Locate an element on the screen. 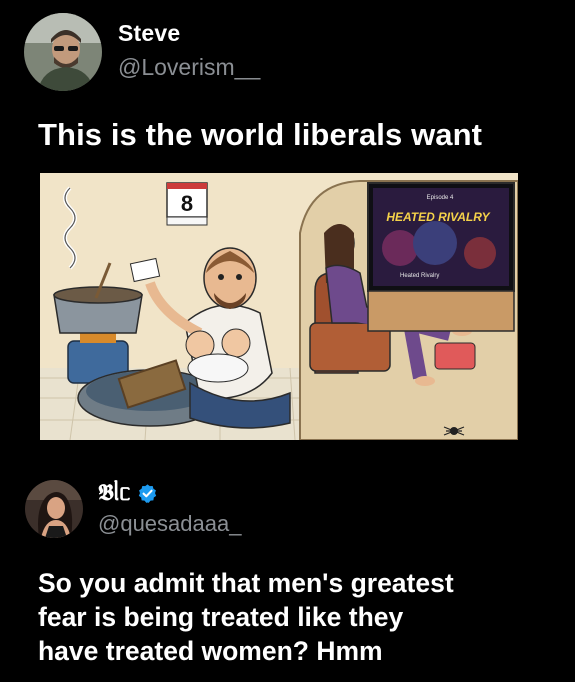 The height and width of the screenshot is (682, 575). steve-avatar is located at coordinates (63, 52).